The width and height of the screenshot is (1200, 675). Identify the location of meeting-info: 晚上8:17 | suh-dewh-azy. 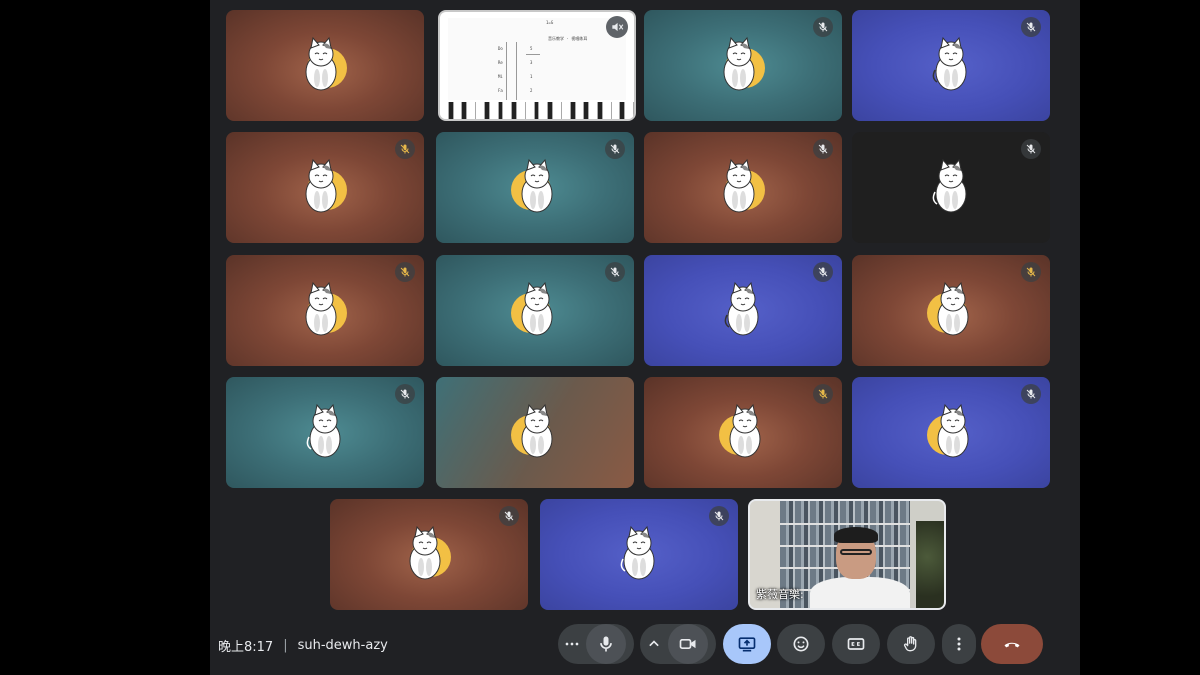
(303, 645).